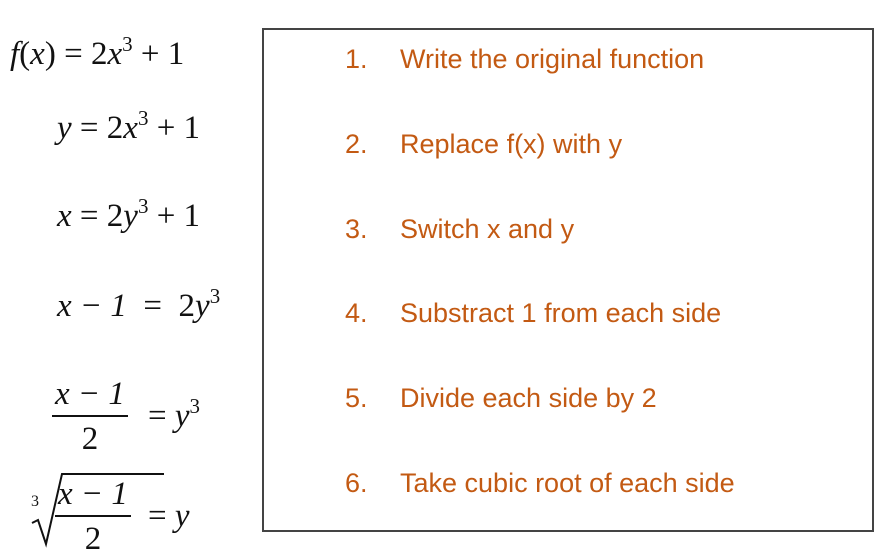 The height and width of the screenshot is (557, 889). I want to click on eq6-variable: y, so click(182, 516).